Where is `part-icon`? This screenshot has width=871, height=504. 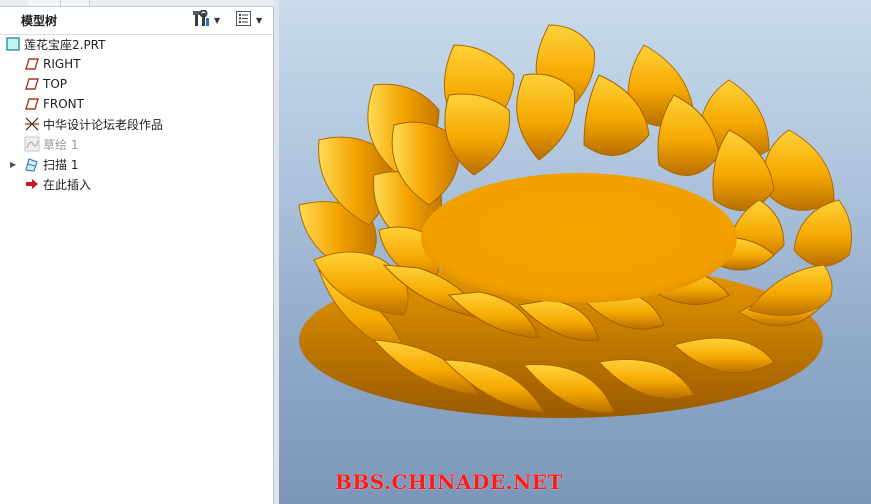 part-icon is located at coordinates (13, 44).